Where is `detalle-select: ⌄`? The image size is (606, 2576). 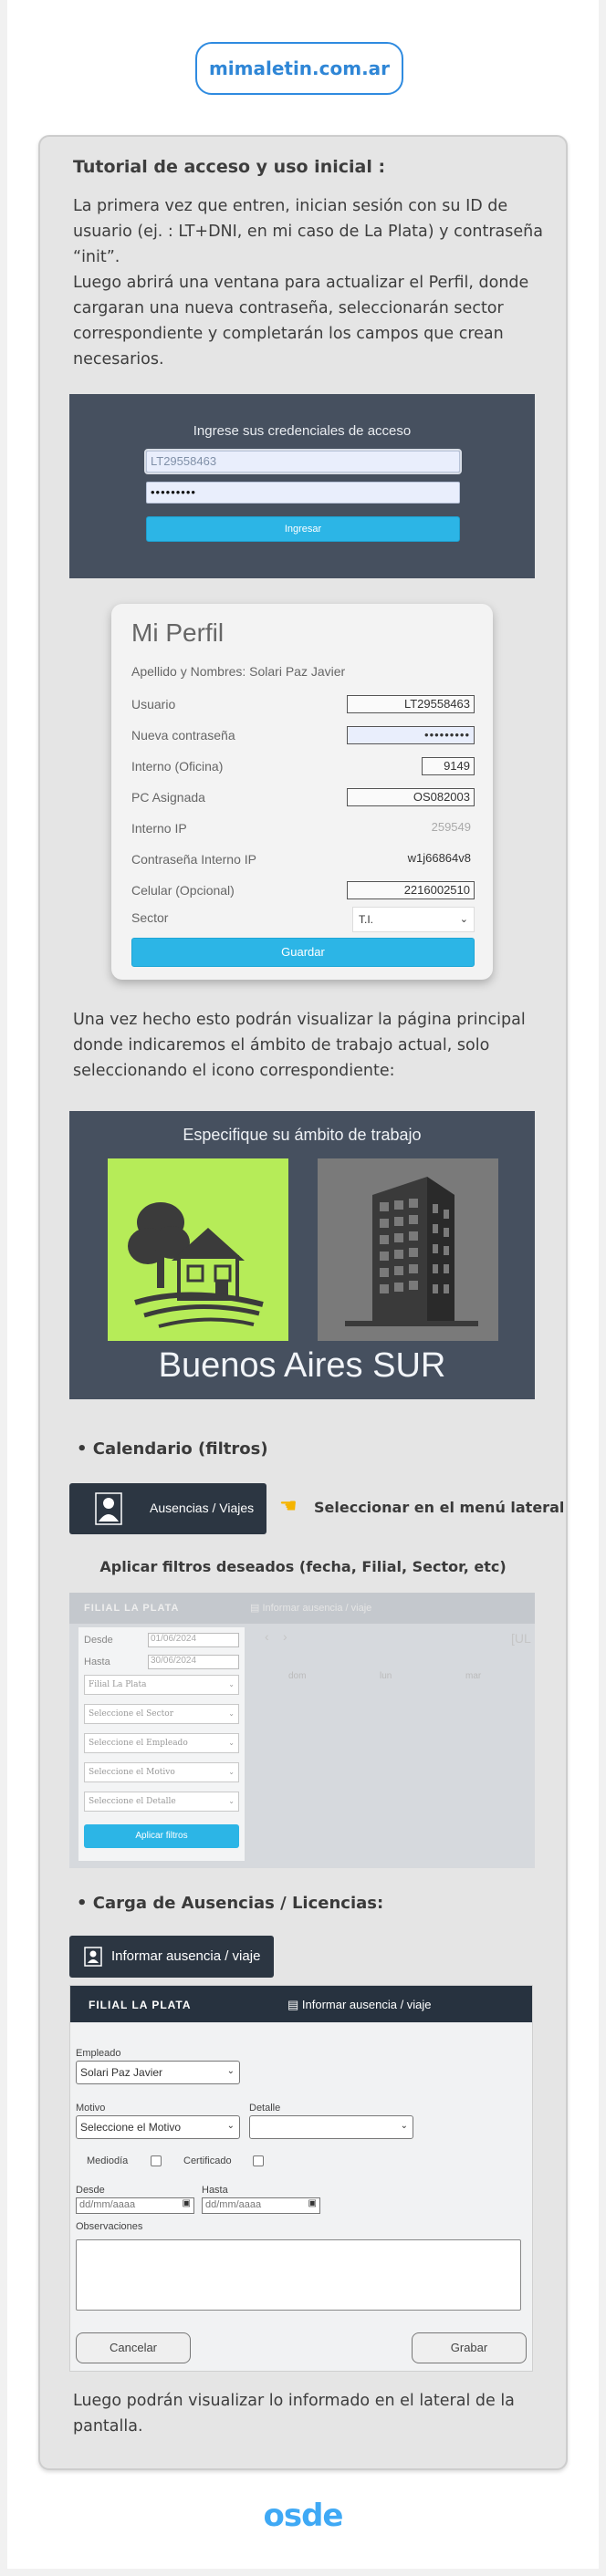 detalle-select: ⌄ is located at coordinates (331, 2127).